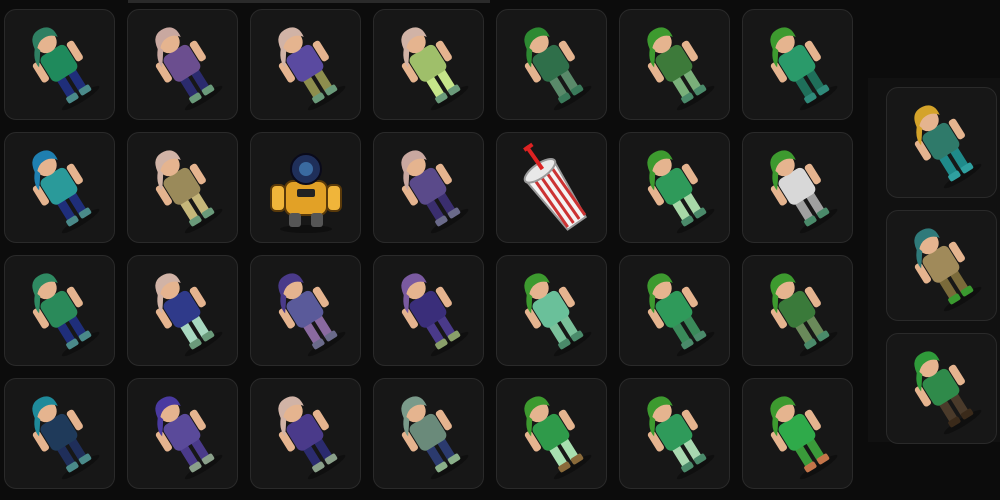  I want to click on avatar-teal-hat-icon, so click(66, 69).